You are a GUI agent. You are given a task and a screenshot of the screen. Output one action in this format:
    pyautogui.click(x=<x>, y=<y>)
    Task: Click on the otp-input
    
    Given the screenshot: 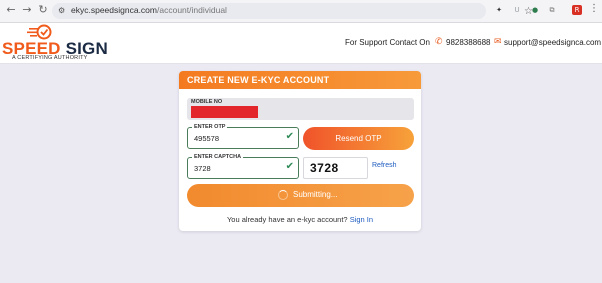 What is the action you would take?
    pyautogui.click(x=234, y=138)
    